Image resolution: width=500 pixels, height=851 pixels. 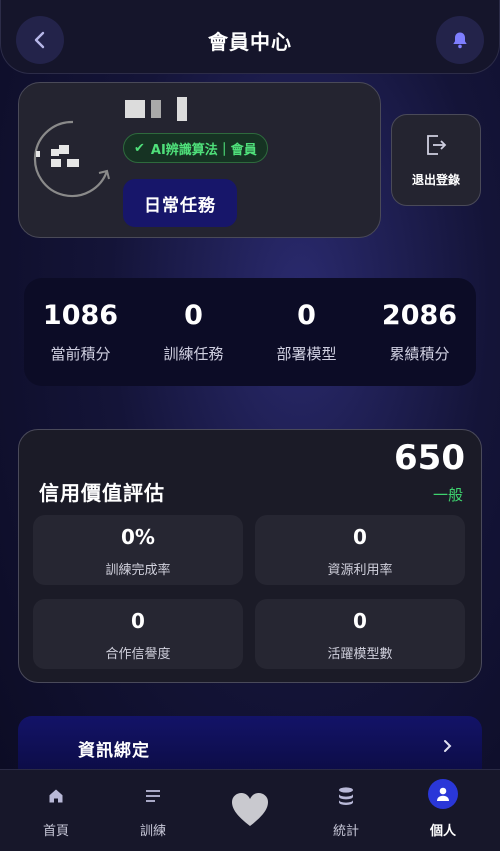 What do you see at coordinates (156, 109) in the screenshot?
I see `username-blurred` at bounding box center [156, 109].